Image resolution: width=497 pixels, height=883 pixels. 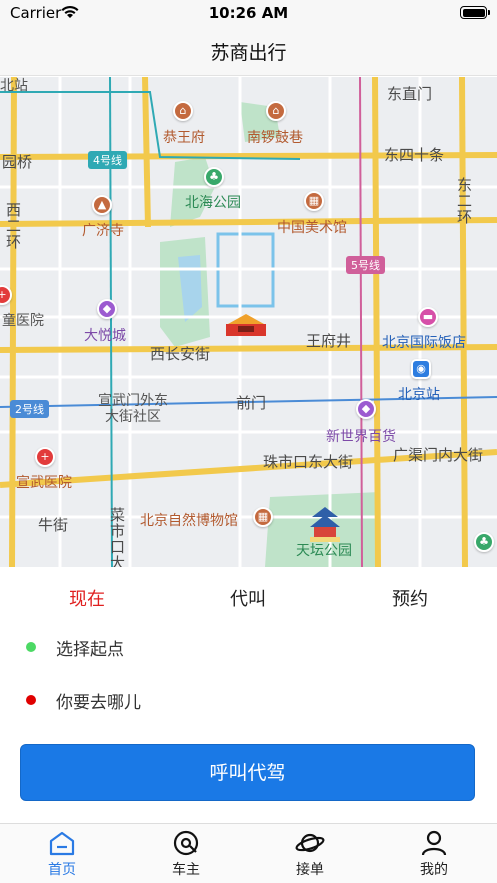 I want to click on metro-line-badge: 5号线, so click(x=365, y=265).